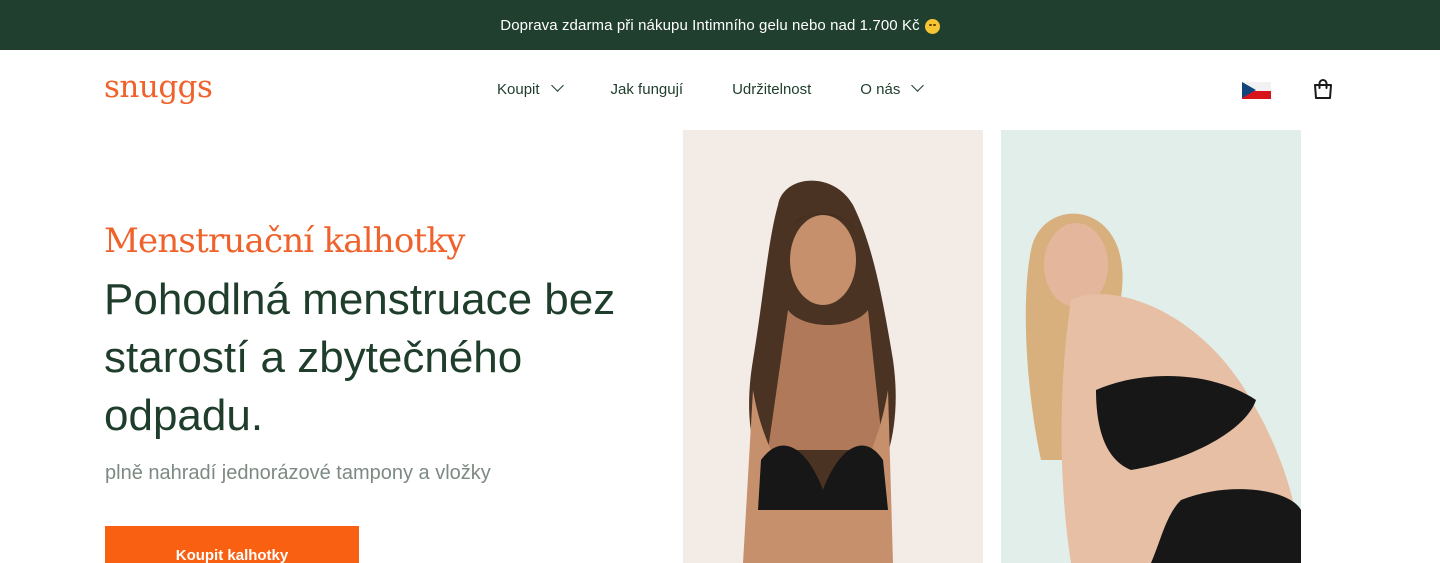  I want to click on nav-item-koupit: Koupit, so click(530, 88).